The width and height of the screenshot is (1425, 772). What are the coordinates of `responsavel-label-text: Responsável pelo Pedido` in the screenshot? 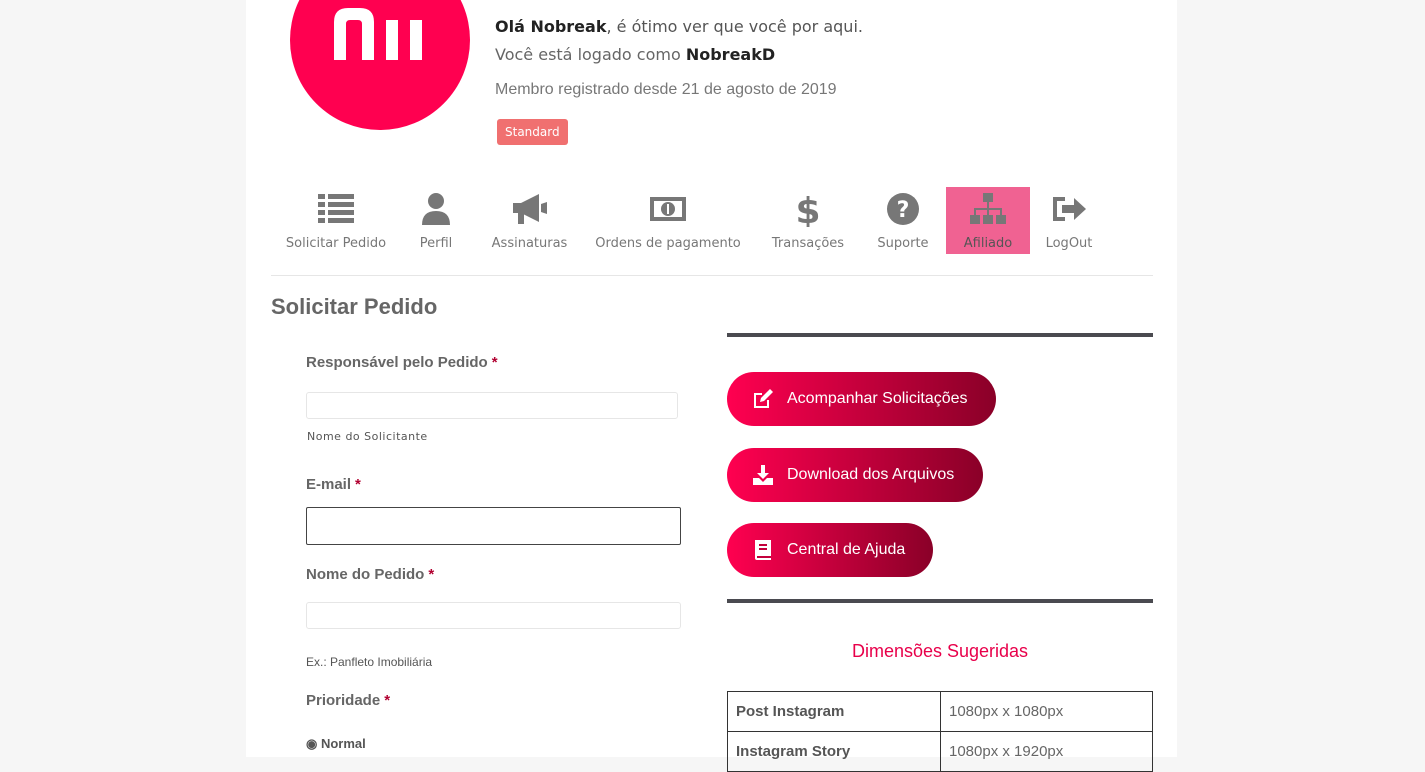 It's located at (397, 362).